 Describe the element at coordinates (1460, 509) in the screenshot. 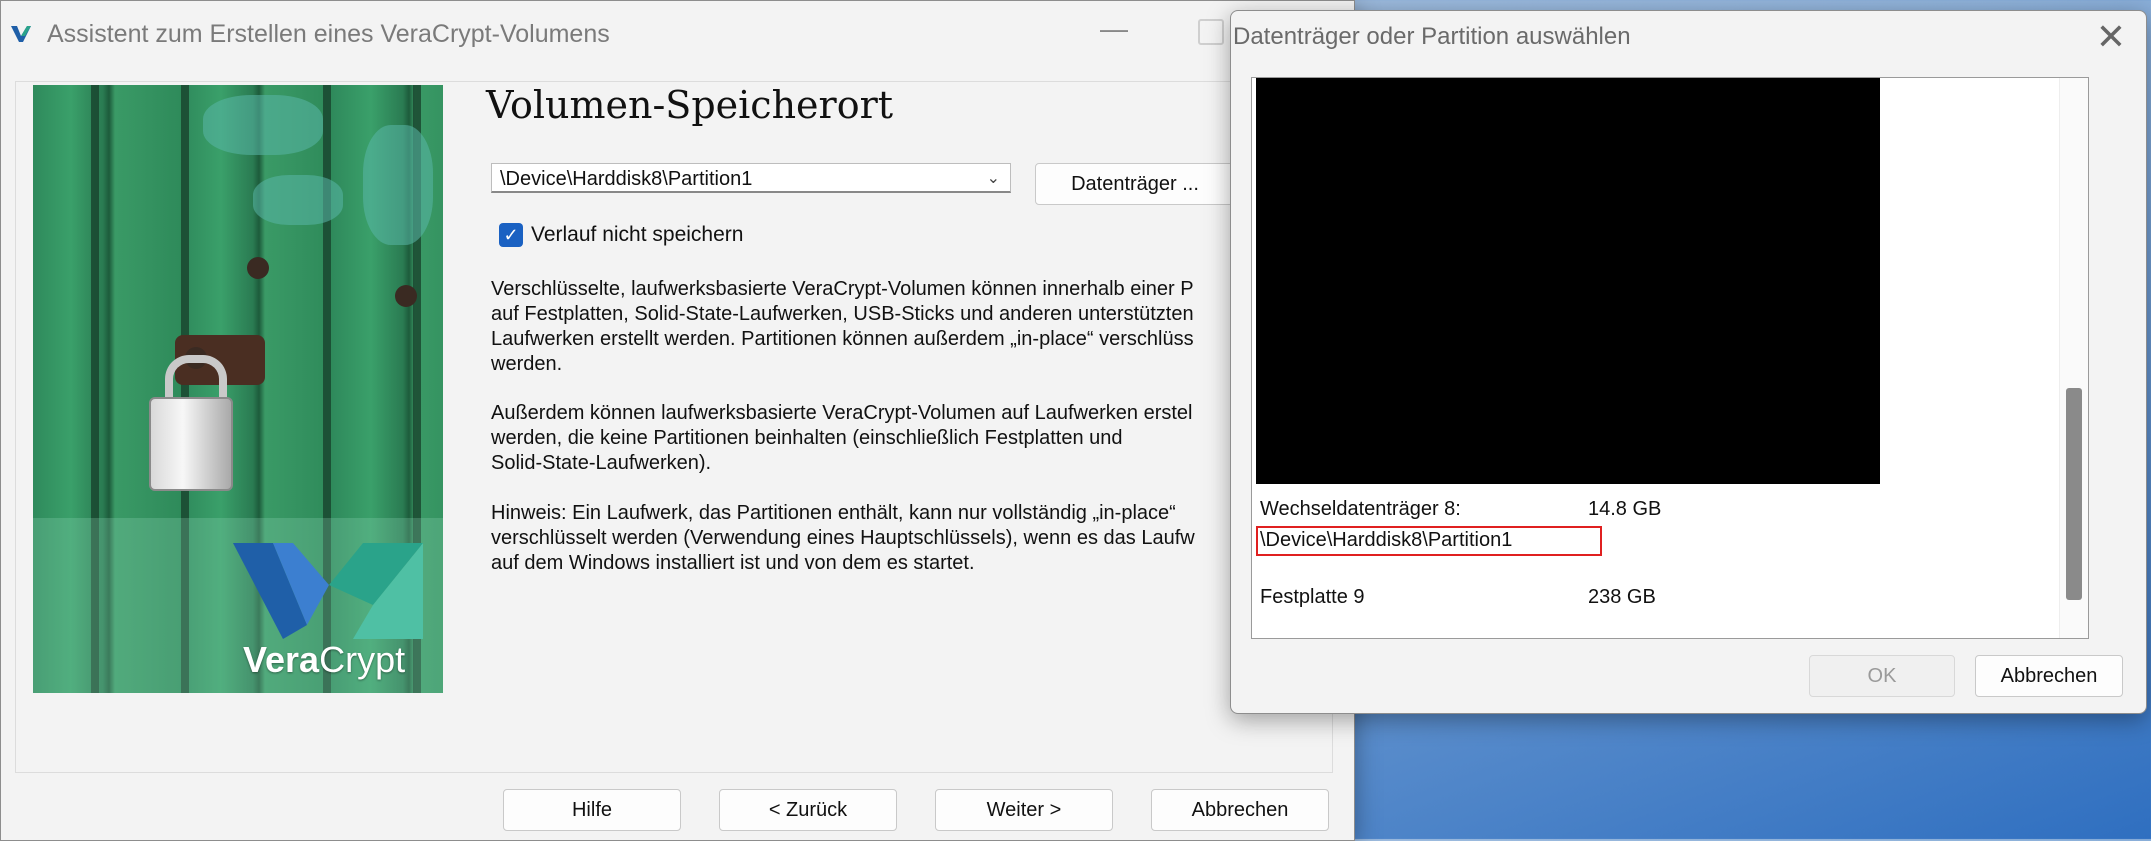

I see `list-item: Wechseldatenträger 8: 14.8 GB` at that location.